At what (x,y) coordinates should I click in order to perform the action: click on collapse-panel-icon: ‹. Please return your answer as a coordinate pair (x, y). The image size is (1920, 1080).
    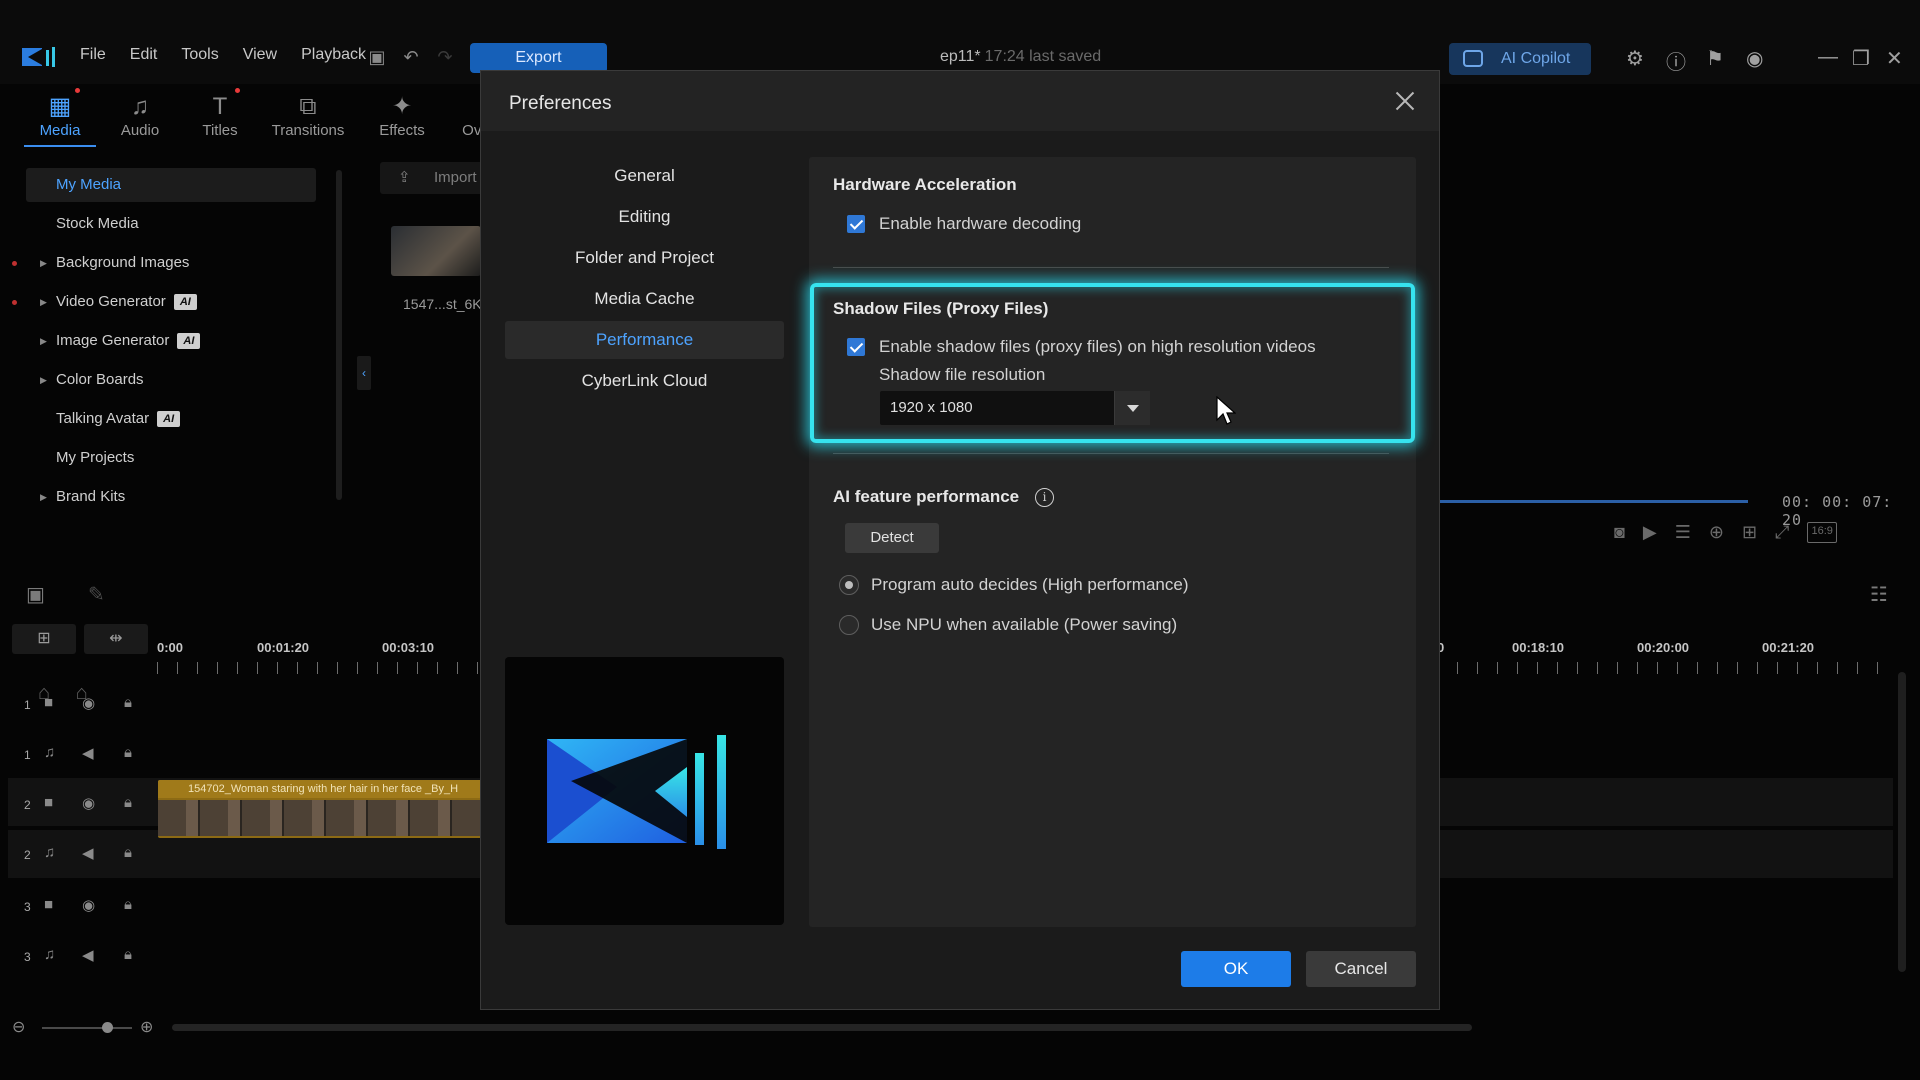
    Looking at the image, I should click on (364, 373).